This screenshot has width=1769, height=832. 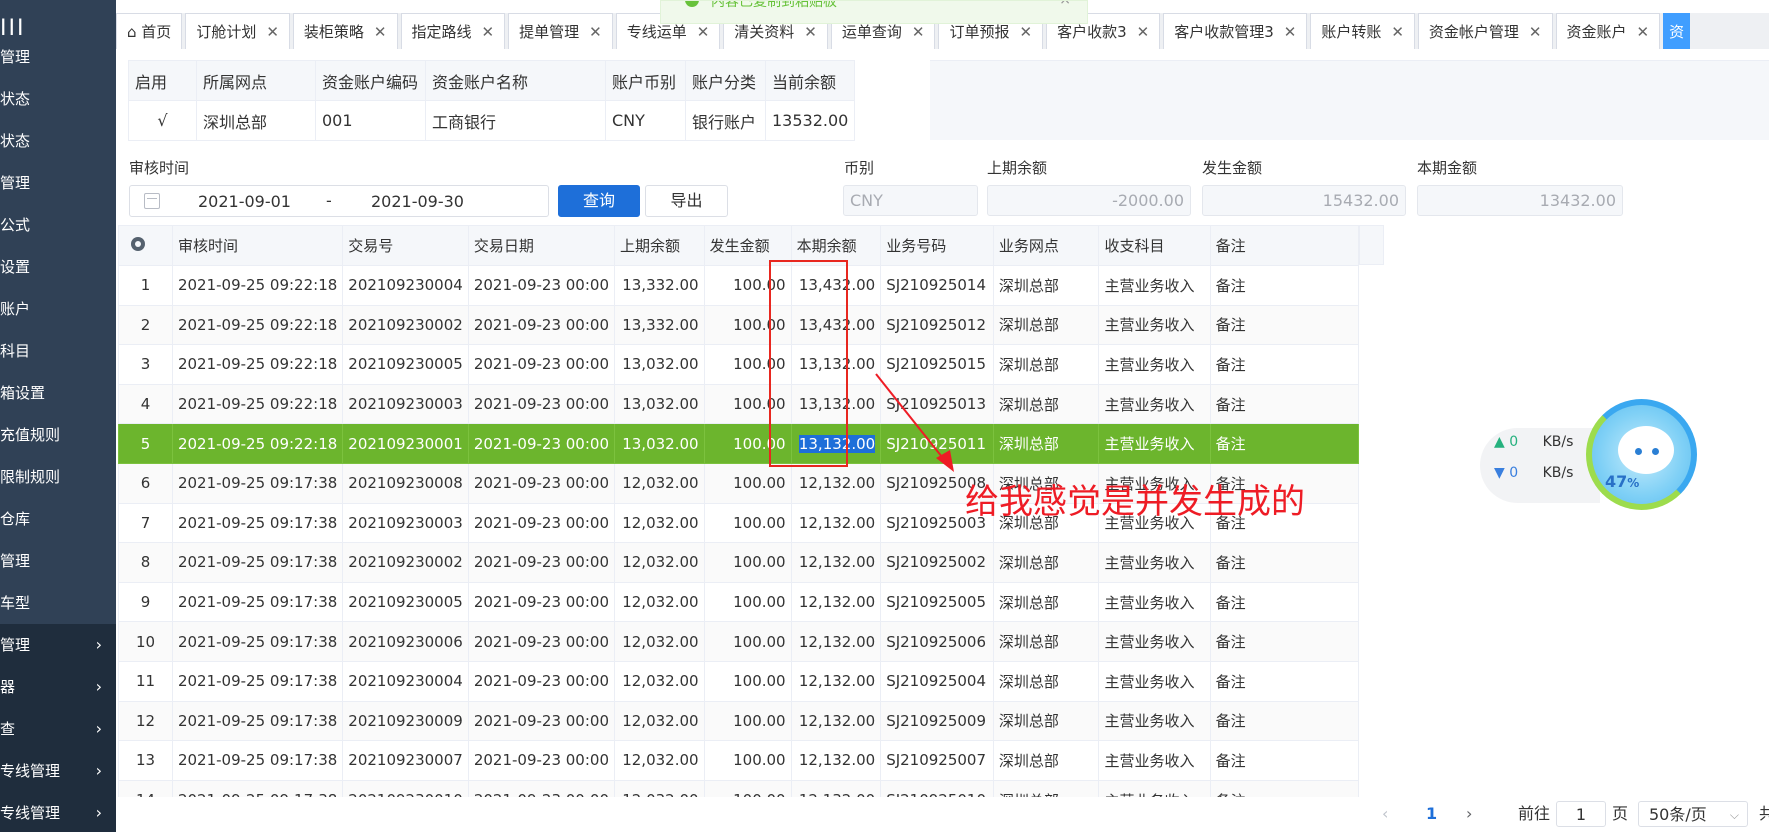 What do you see at coordinates (405, 245) in the screenshot?
I see `column-header: 交易号` at bounding box center [405, 245].